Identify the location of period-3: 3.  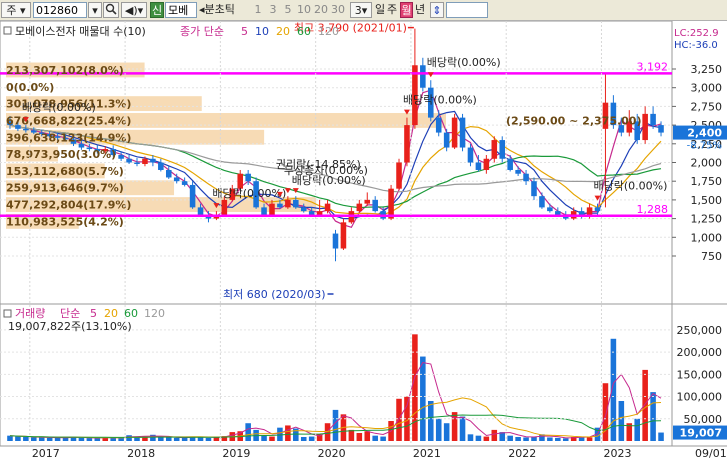
(273, 10).